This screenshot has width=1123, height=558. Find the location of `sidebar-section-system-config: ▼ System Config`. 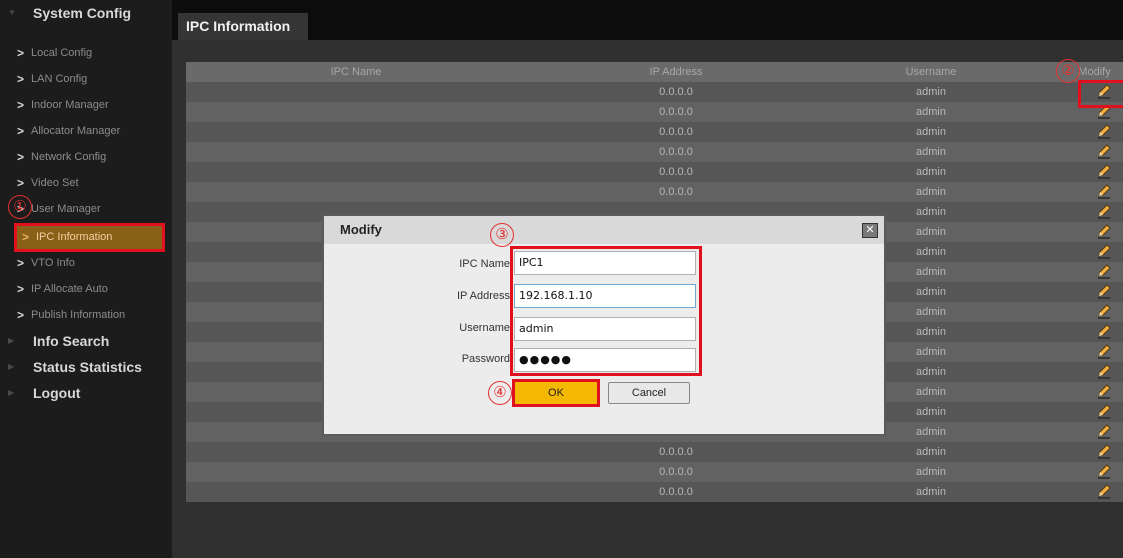

sidebar-section-system-config: ▼ System Config is located at coordinates (86, 13).